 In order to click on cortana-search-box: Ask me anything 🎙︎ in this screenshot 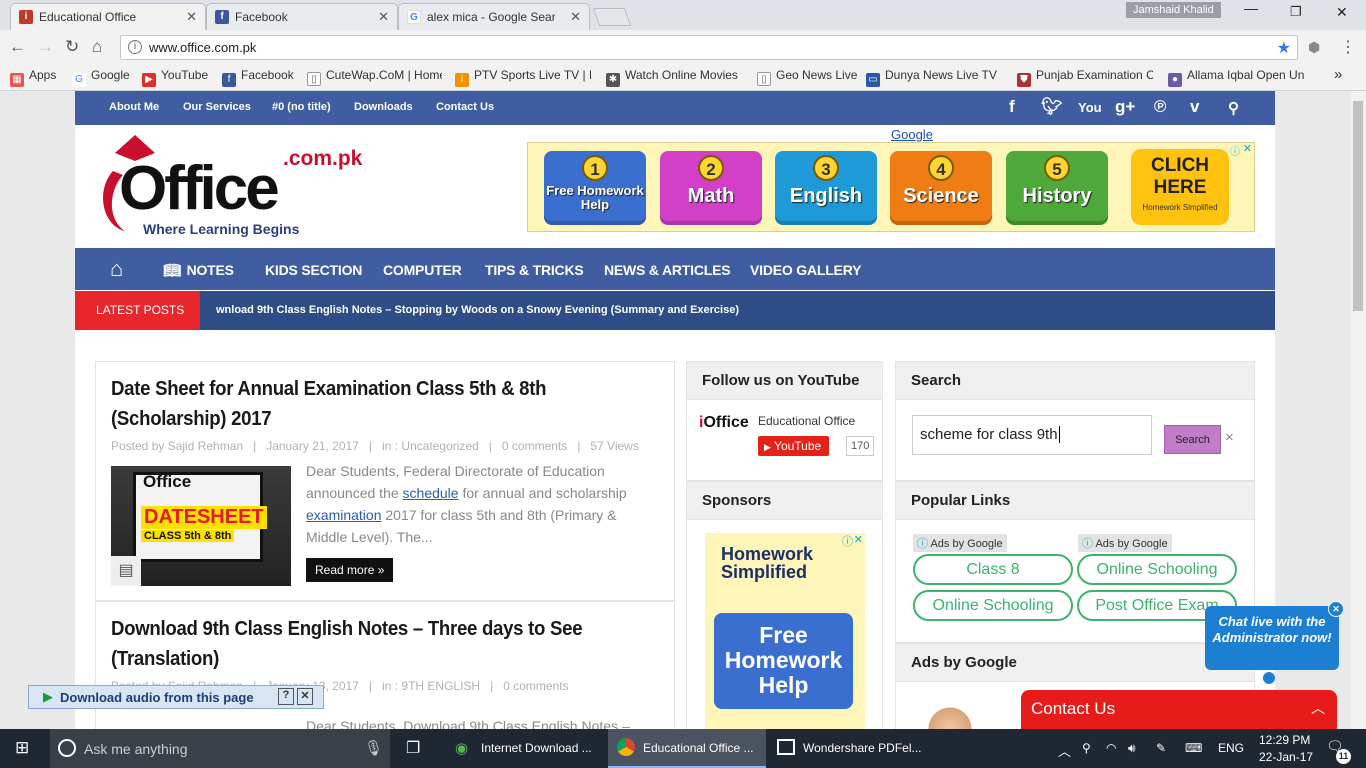, I will do `click(220, 748)`.